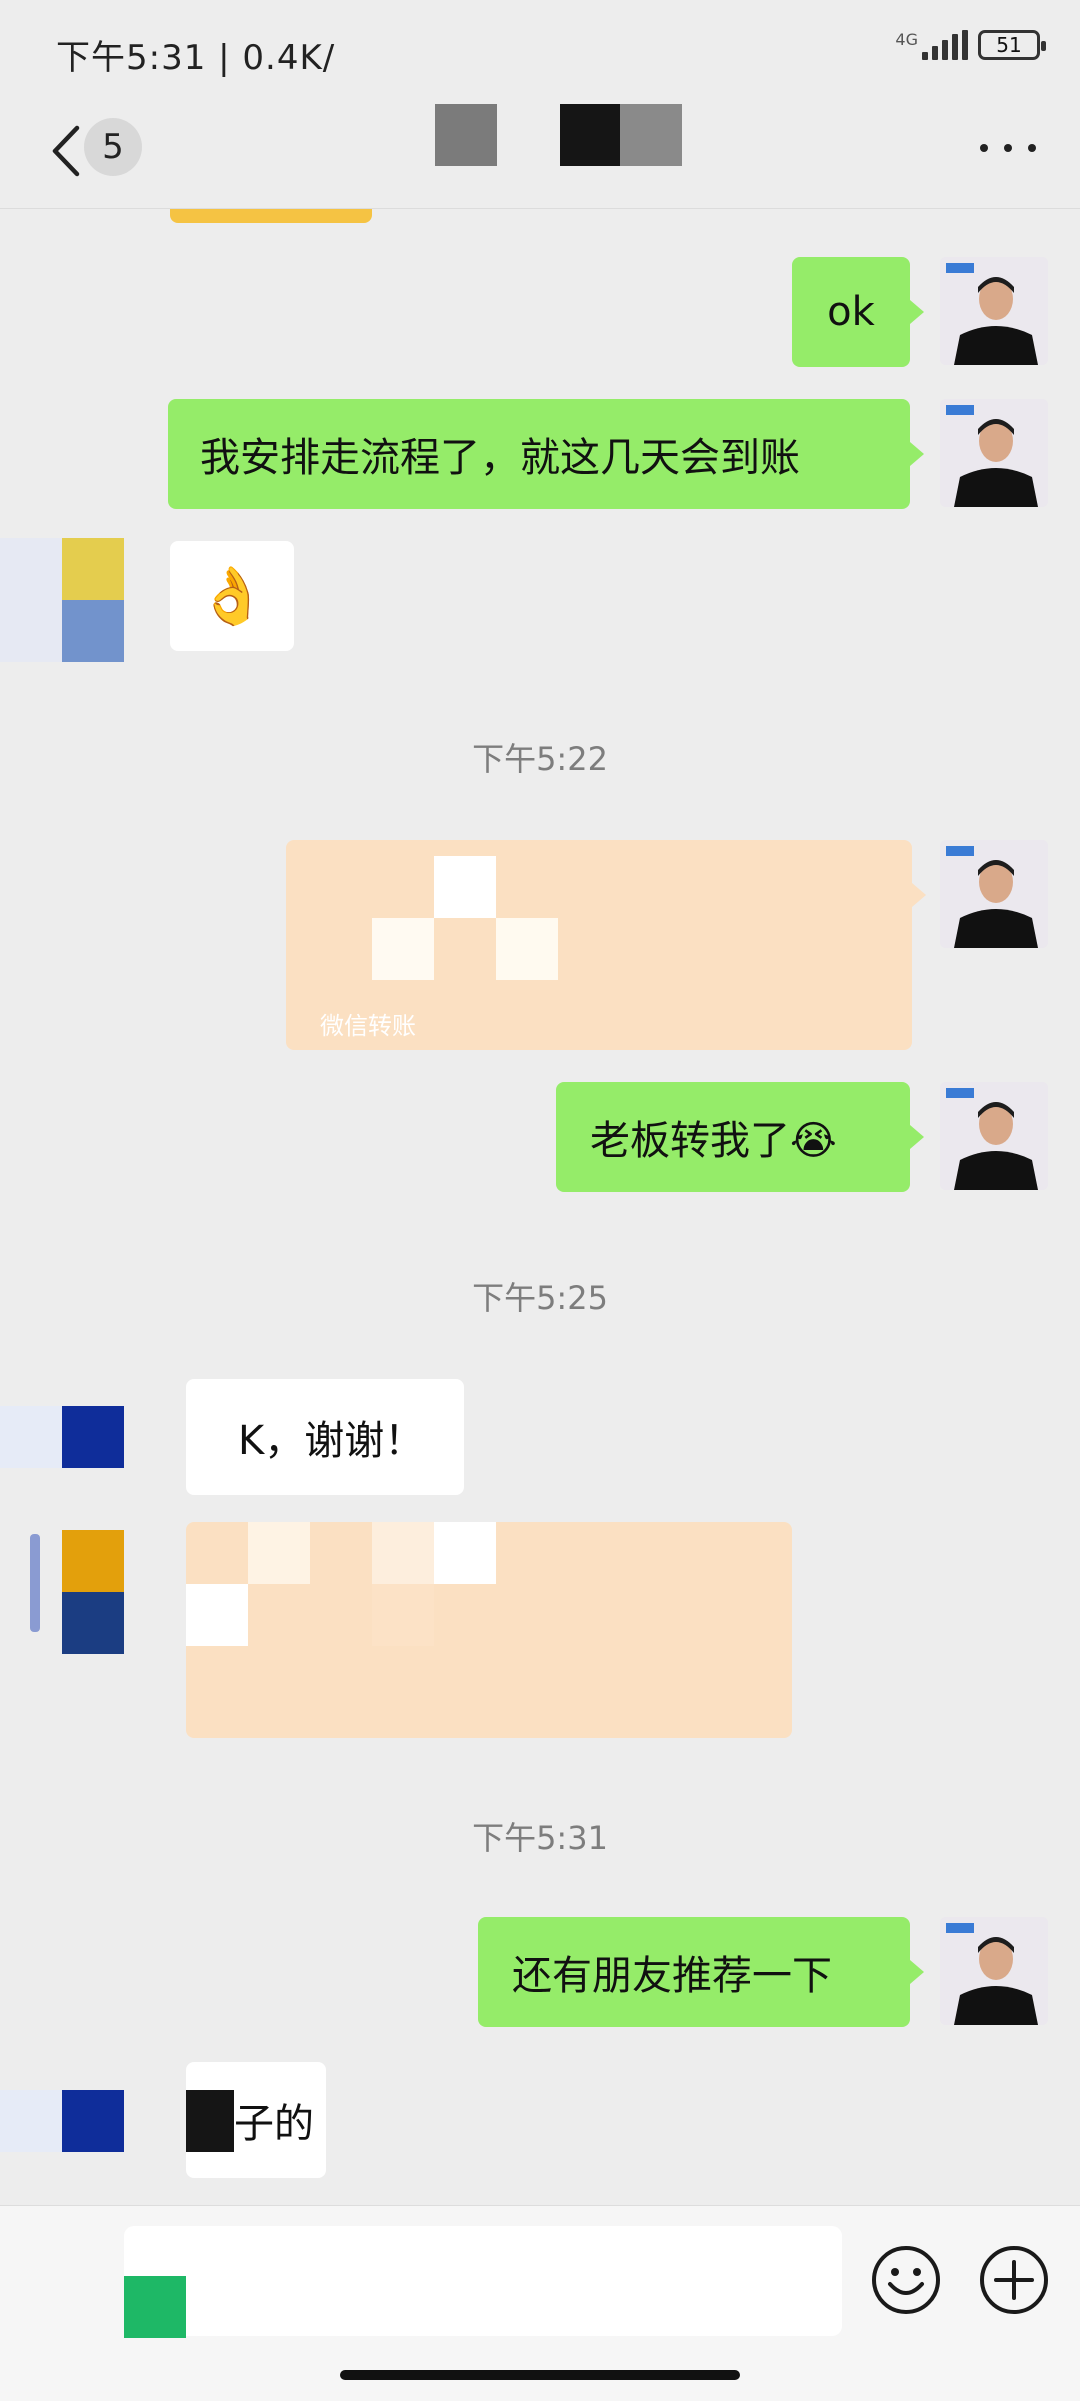 The image size is (1080, 2401). I want to click on message-text: 子的, so click(274, 2124).